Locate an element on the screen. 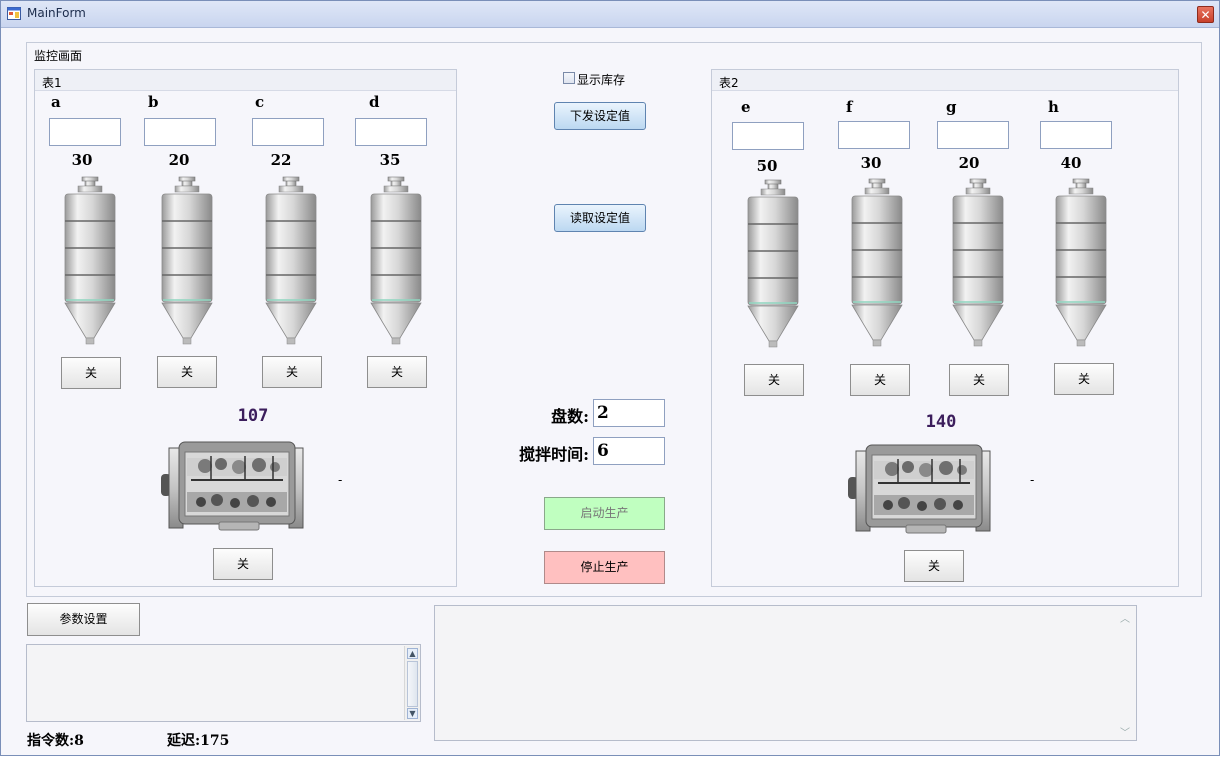 The image size is (1220, 759). mix-time-input: 6 is located at coordinates (629, 451).